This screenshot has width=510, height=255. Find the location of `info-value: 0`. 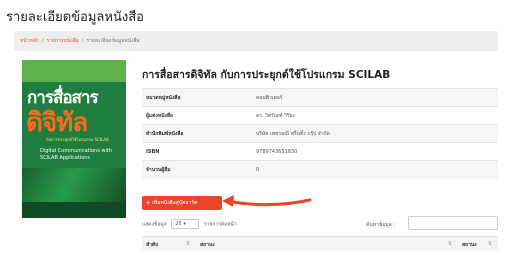

info-value: 0 is located at coordinates (376, 169).